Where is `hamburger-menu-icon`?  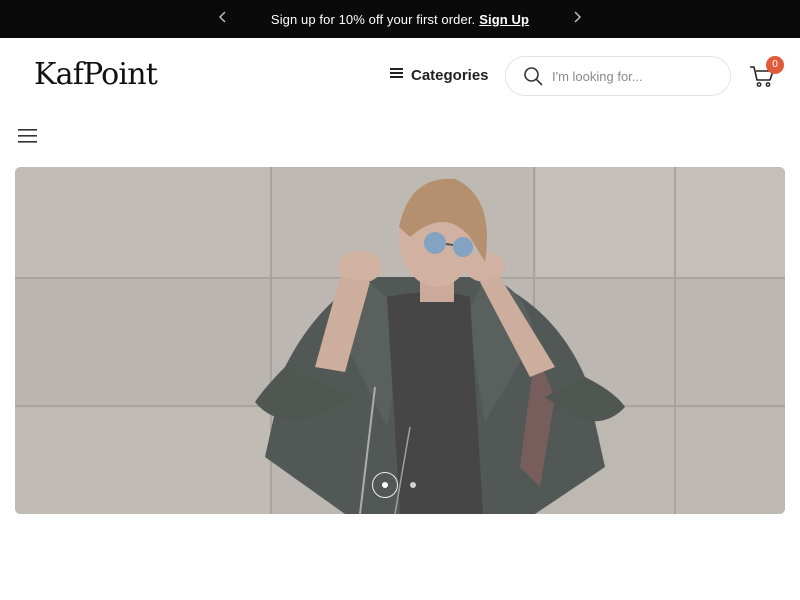
hamburger-menu-icon is located at coordinates (28, 138).